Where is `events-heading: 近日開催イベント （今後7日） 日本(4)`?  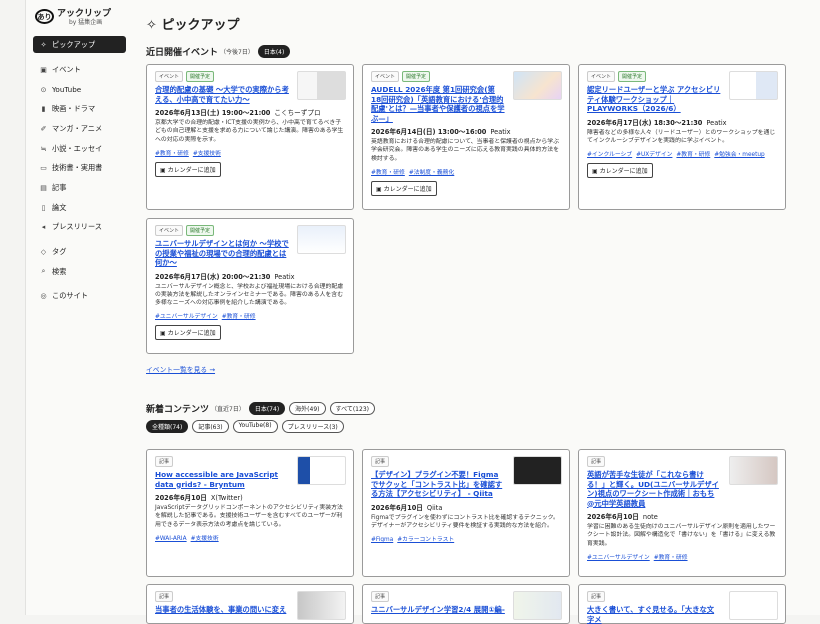 events-heading: 近日開催イベント （今後7日） 日本(4) is located at coordinates (218, 51).